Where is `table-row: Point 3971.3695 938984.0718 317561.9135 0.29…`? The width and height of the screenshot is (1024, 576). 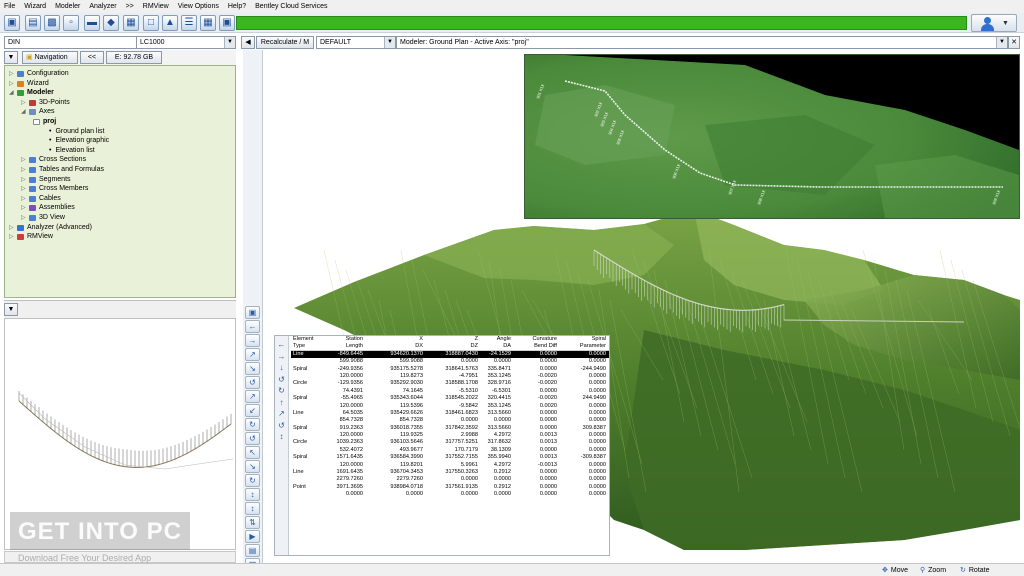
table-row: Point 3971.3695 938984.0718 317561.9135 0.29… is located at coordinates (450, 487).